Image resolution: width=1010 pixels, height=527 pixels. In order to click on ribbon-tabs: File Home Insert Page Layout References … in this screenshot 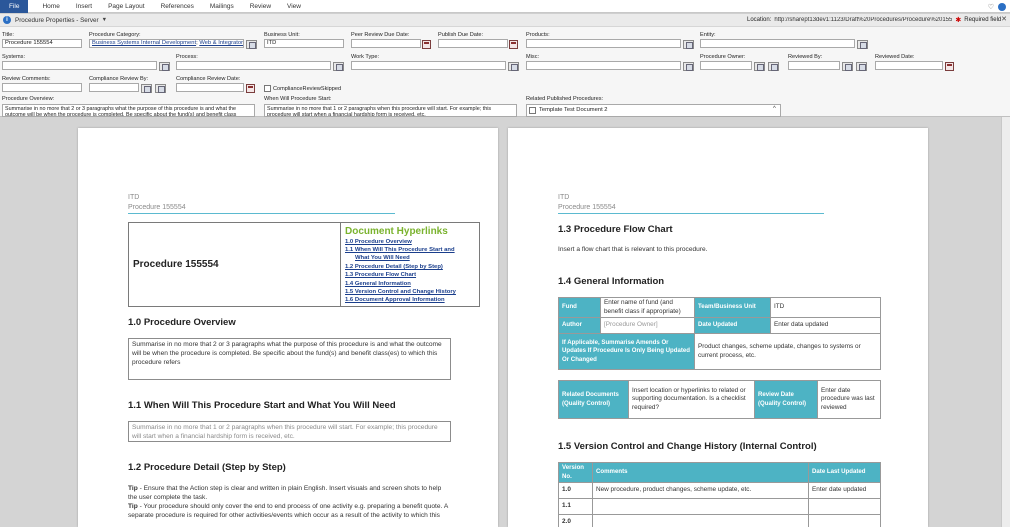, I will do `click(505, 6)`.